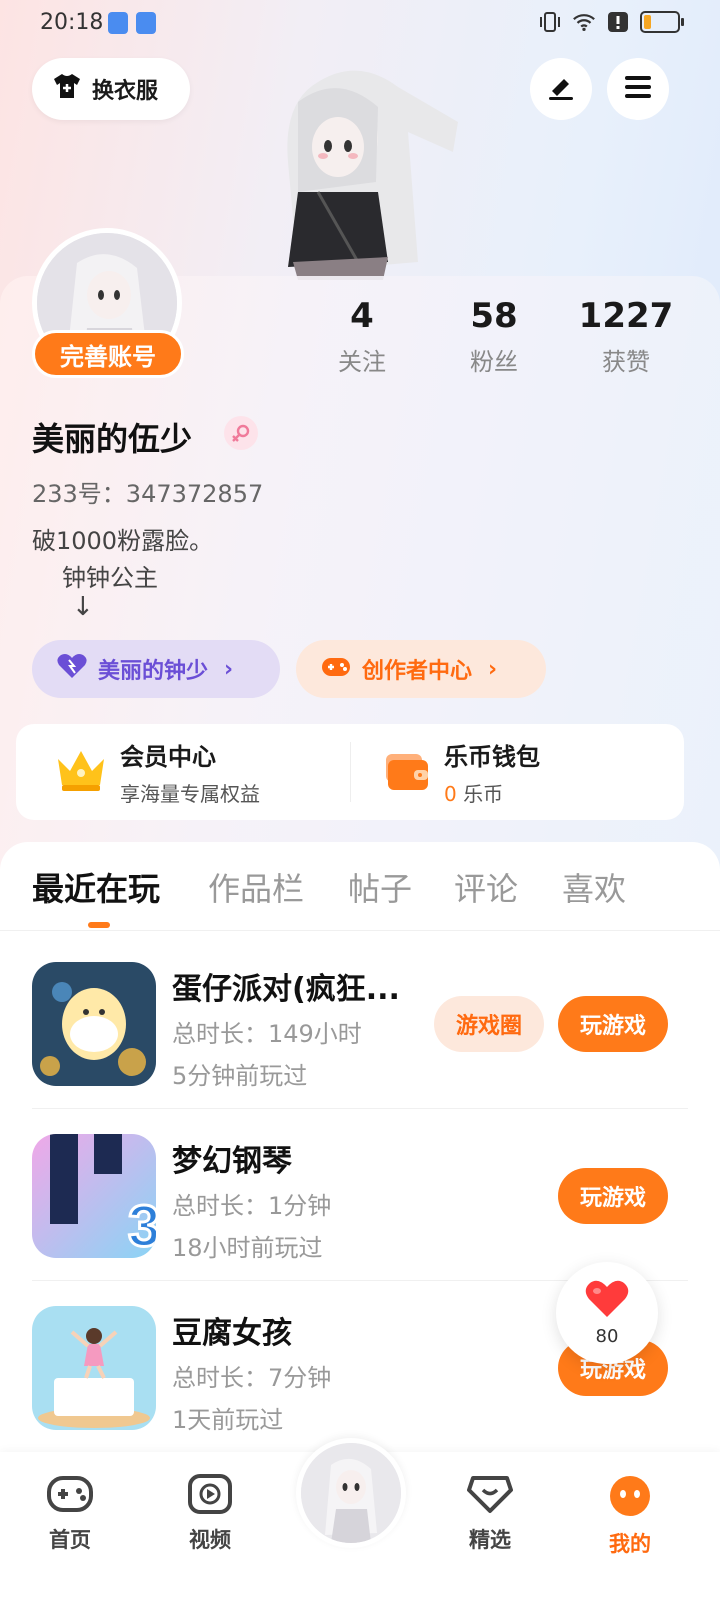 Image resolution: width=720 pixels, height=1612 pixels. I want to click on tab-comments: 评论, so click(486, 887).